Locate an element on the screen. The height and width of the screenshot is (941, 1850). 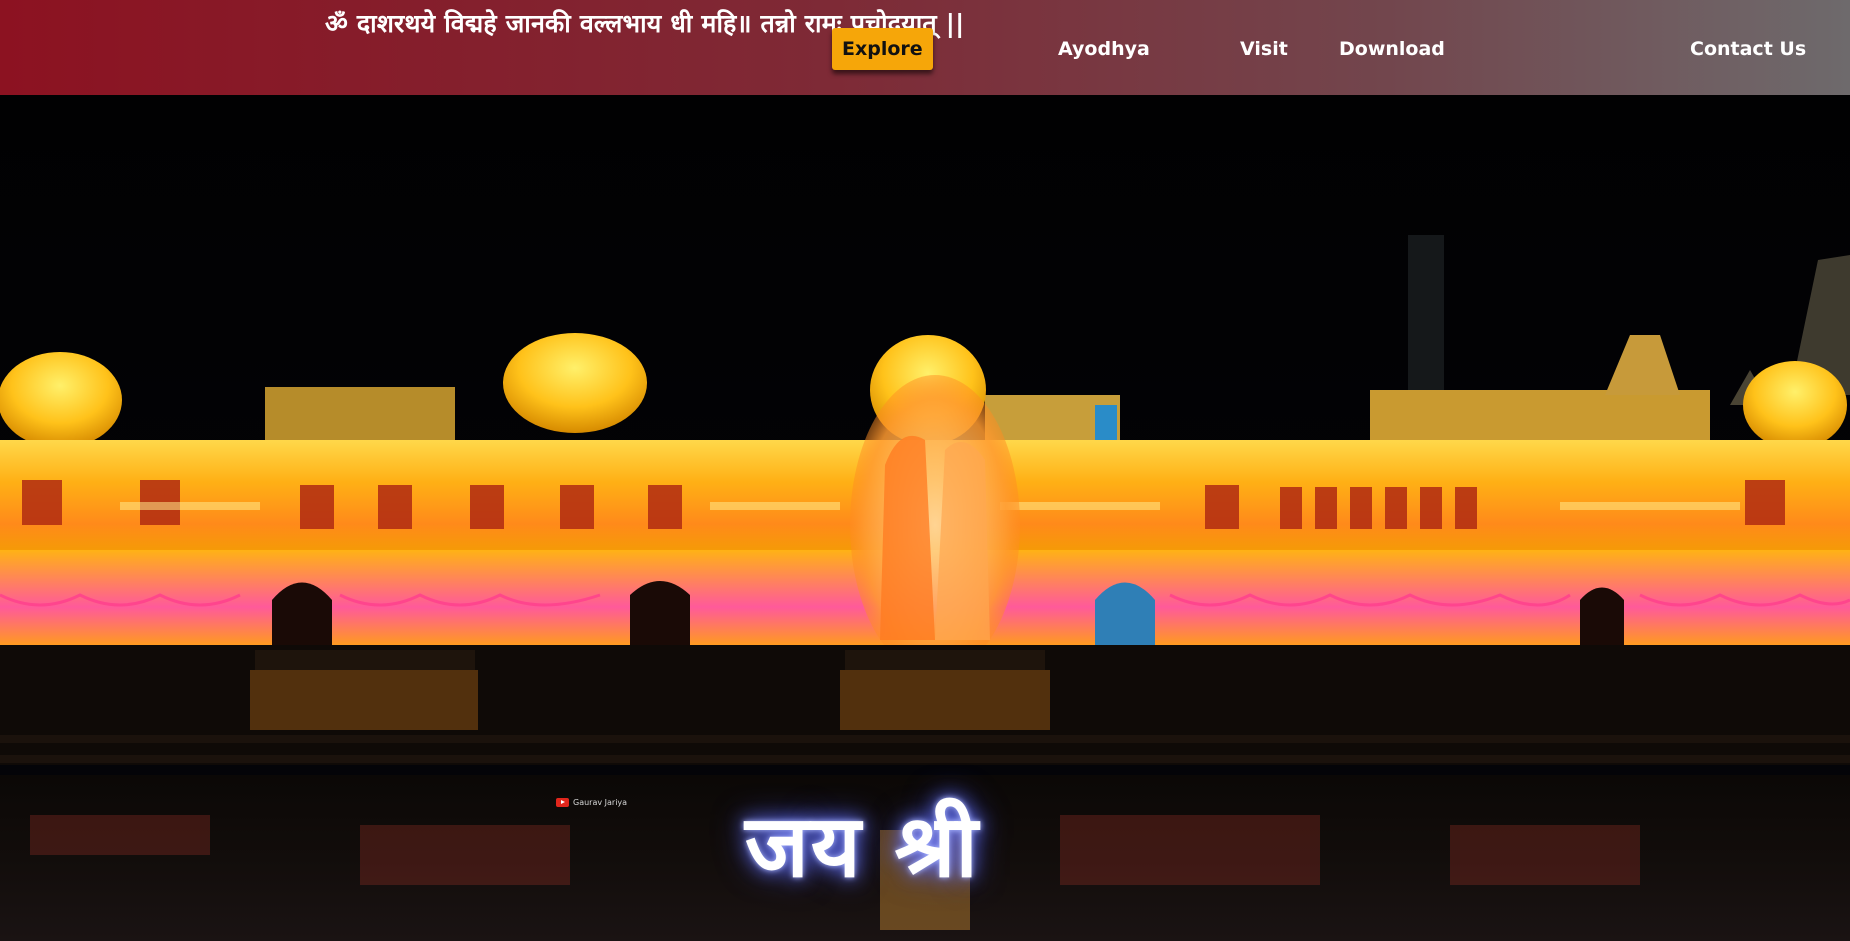
nav-visit-link: Visit is located at coordinates (1264, 49).